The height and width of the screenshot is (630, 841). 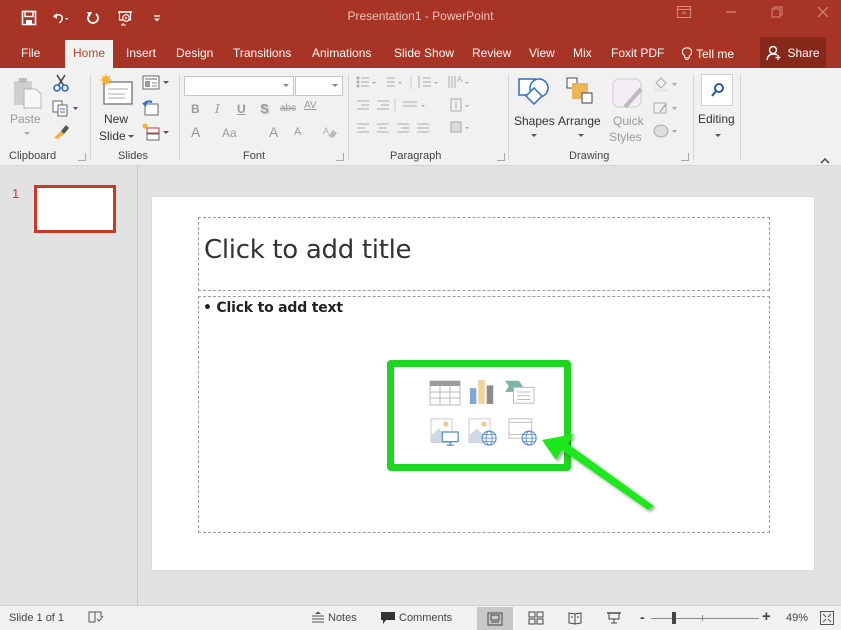 I want to click on ribbon-display-options-icon, so click(x=684, y=13).